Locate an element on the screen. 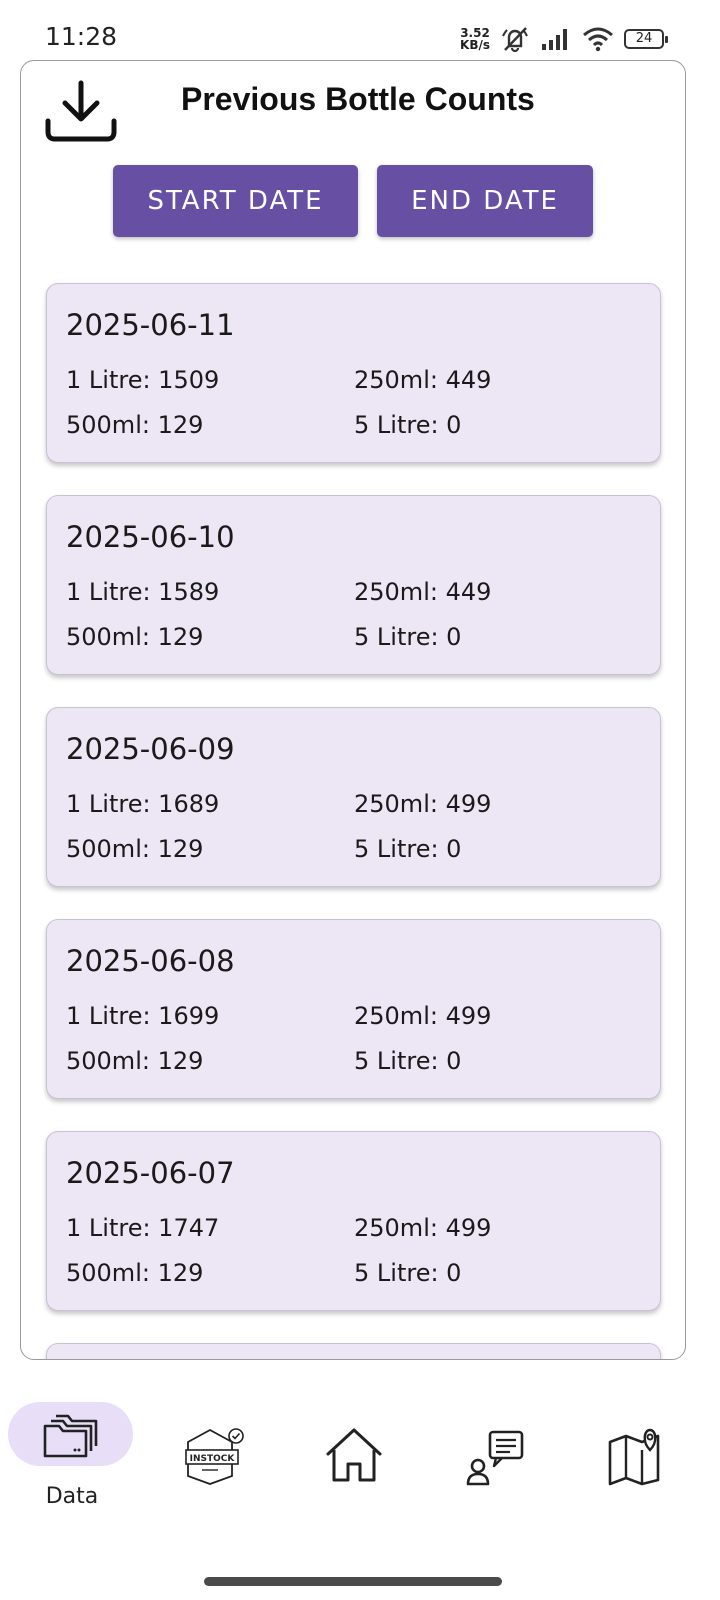  nav-label: Data is located at coordinates (72, 1496).